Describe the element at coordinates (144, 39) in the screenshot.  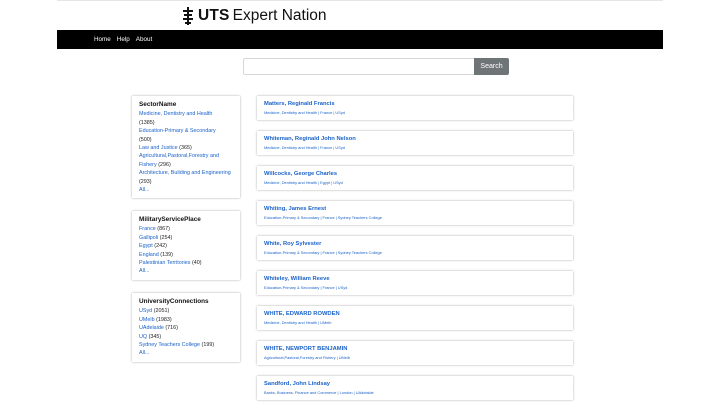
I see `nav-about-link: About` at that location.